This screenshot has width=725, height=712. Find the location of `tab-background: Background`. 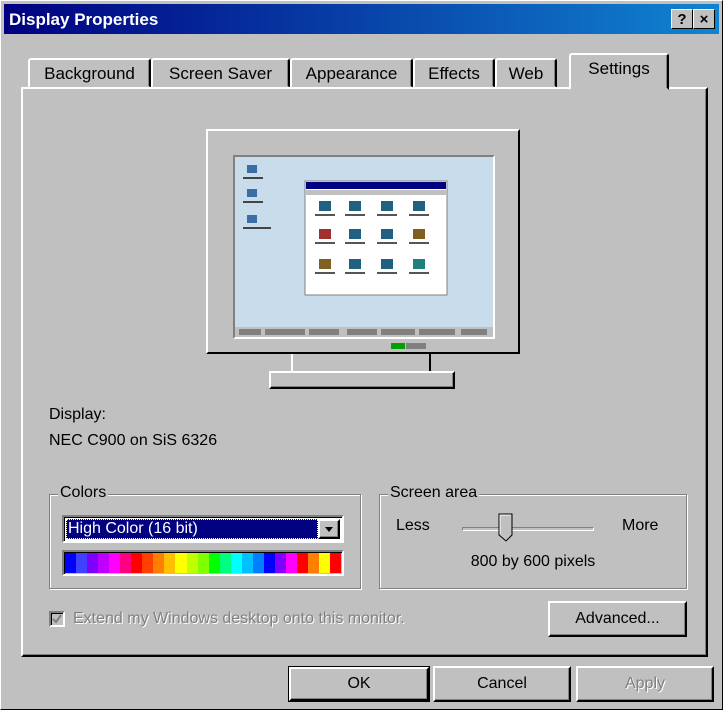

tab-background: Background is located at coordinates (89, 73).